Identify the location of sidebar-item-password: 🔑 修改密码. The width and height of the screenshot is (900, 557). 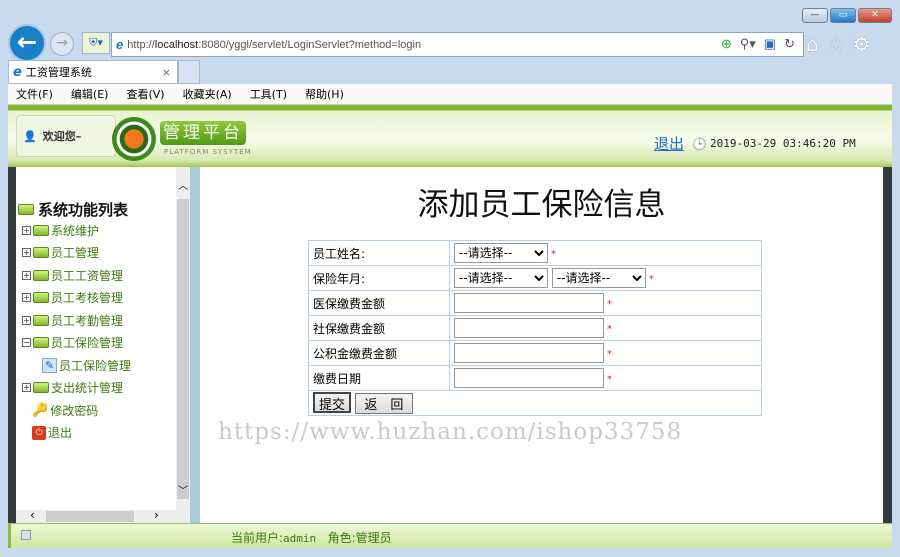
(76, 410).